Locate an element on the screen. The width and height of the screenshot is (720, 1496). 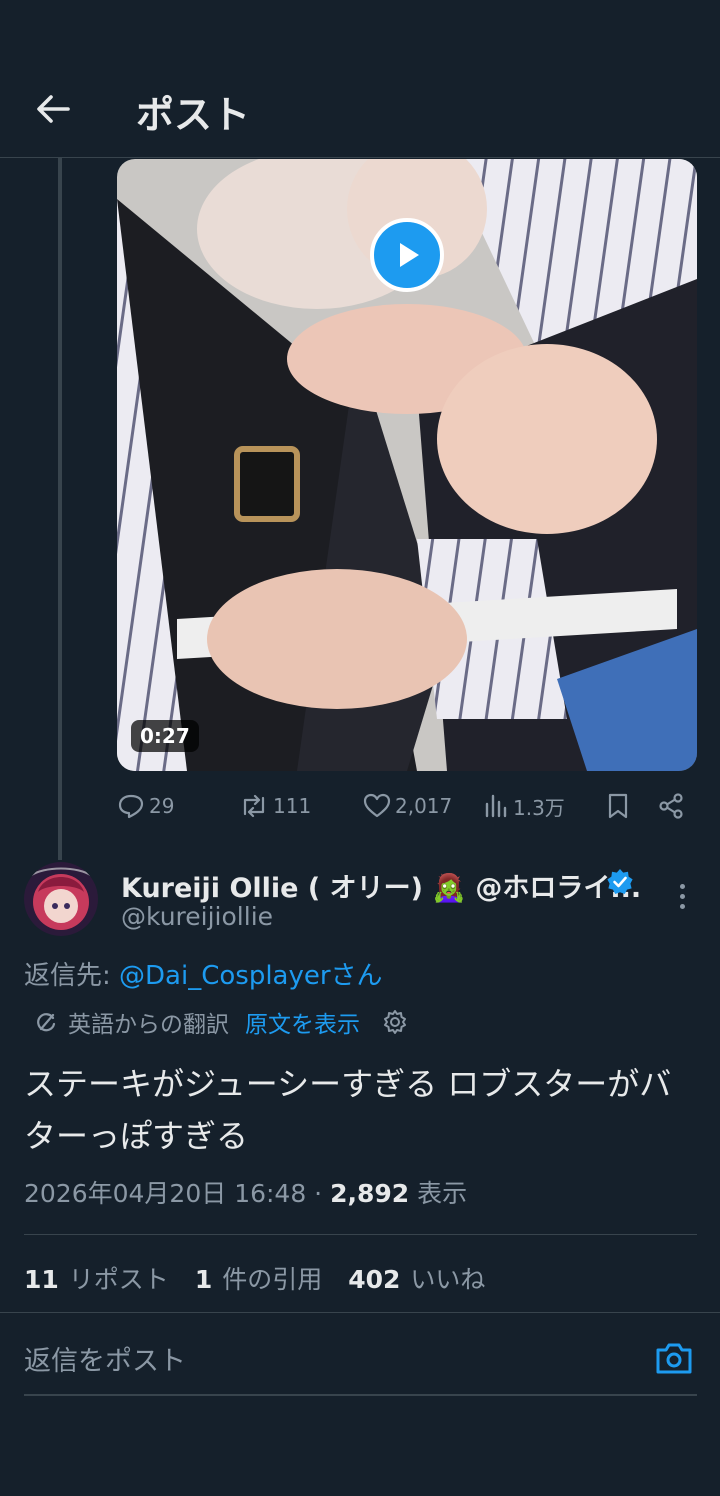
repost-button: 111 is located at coordinates (275, 806).